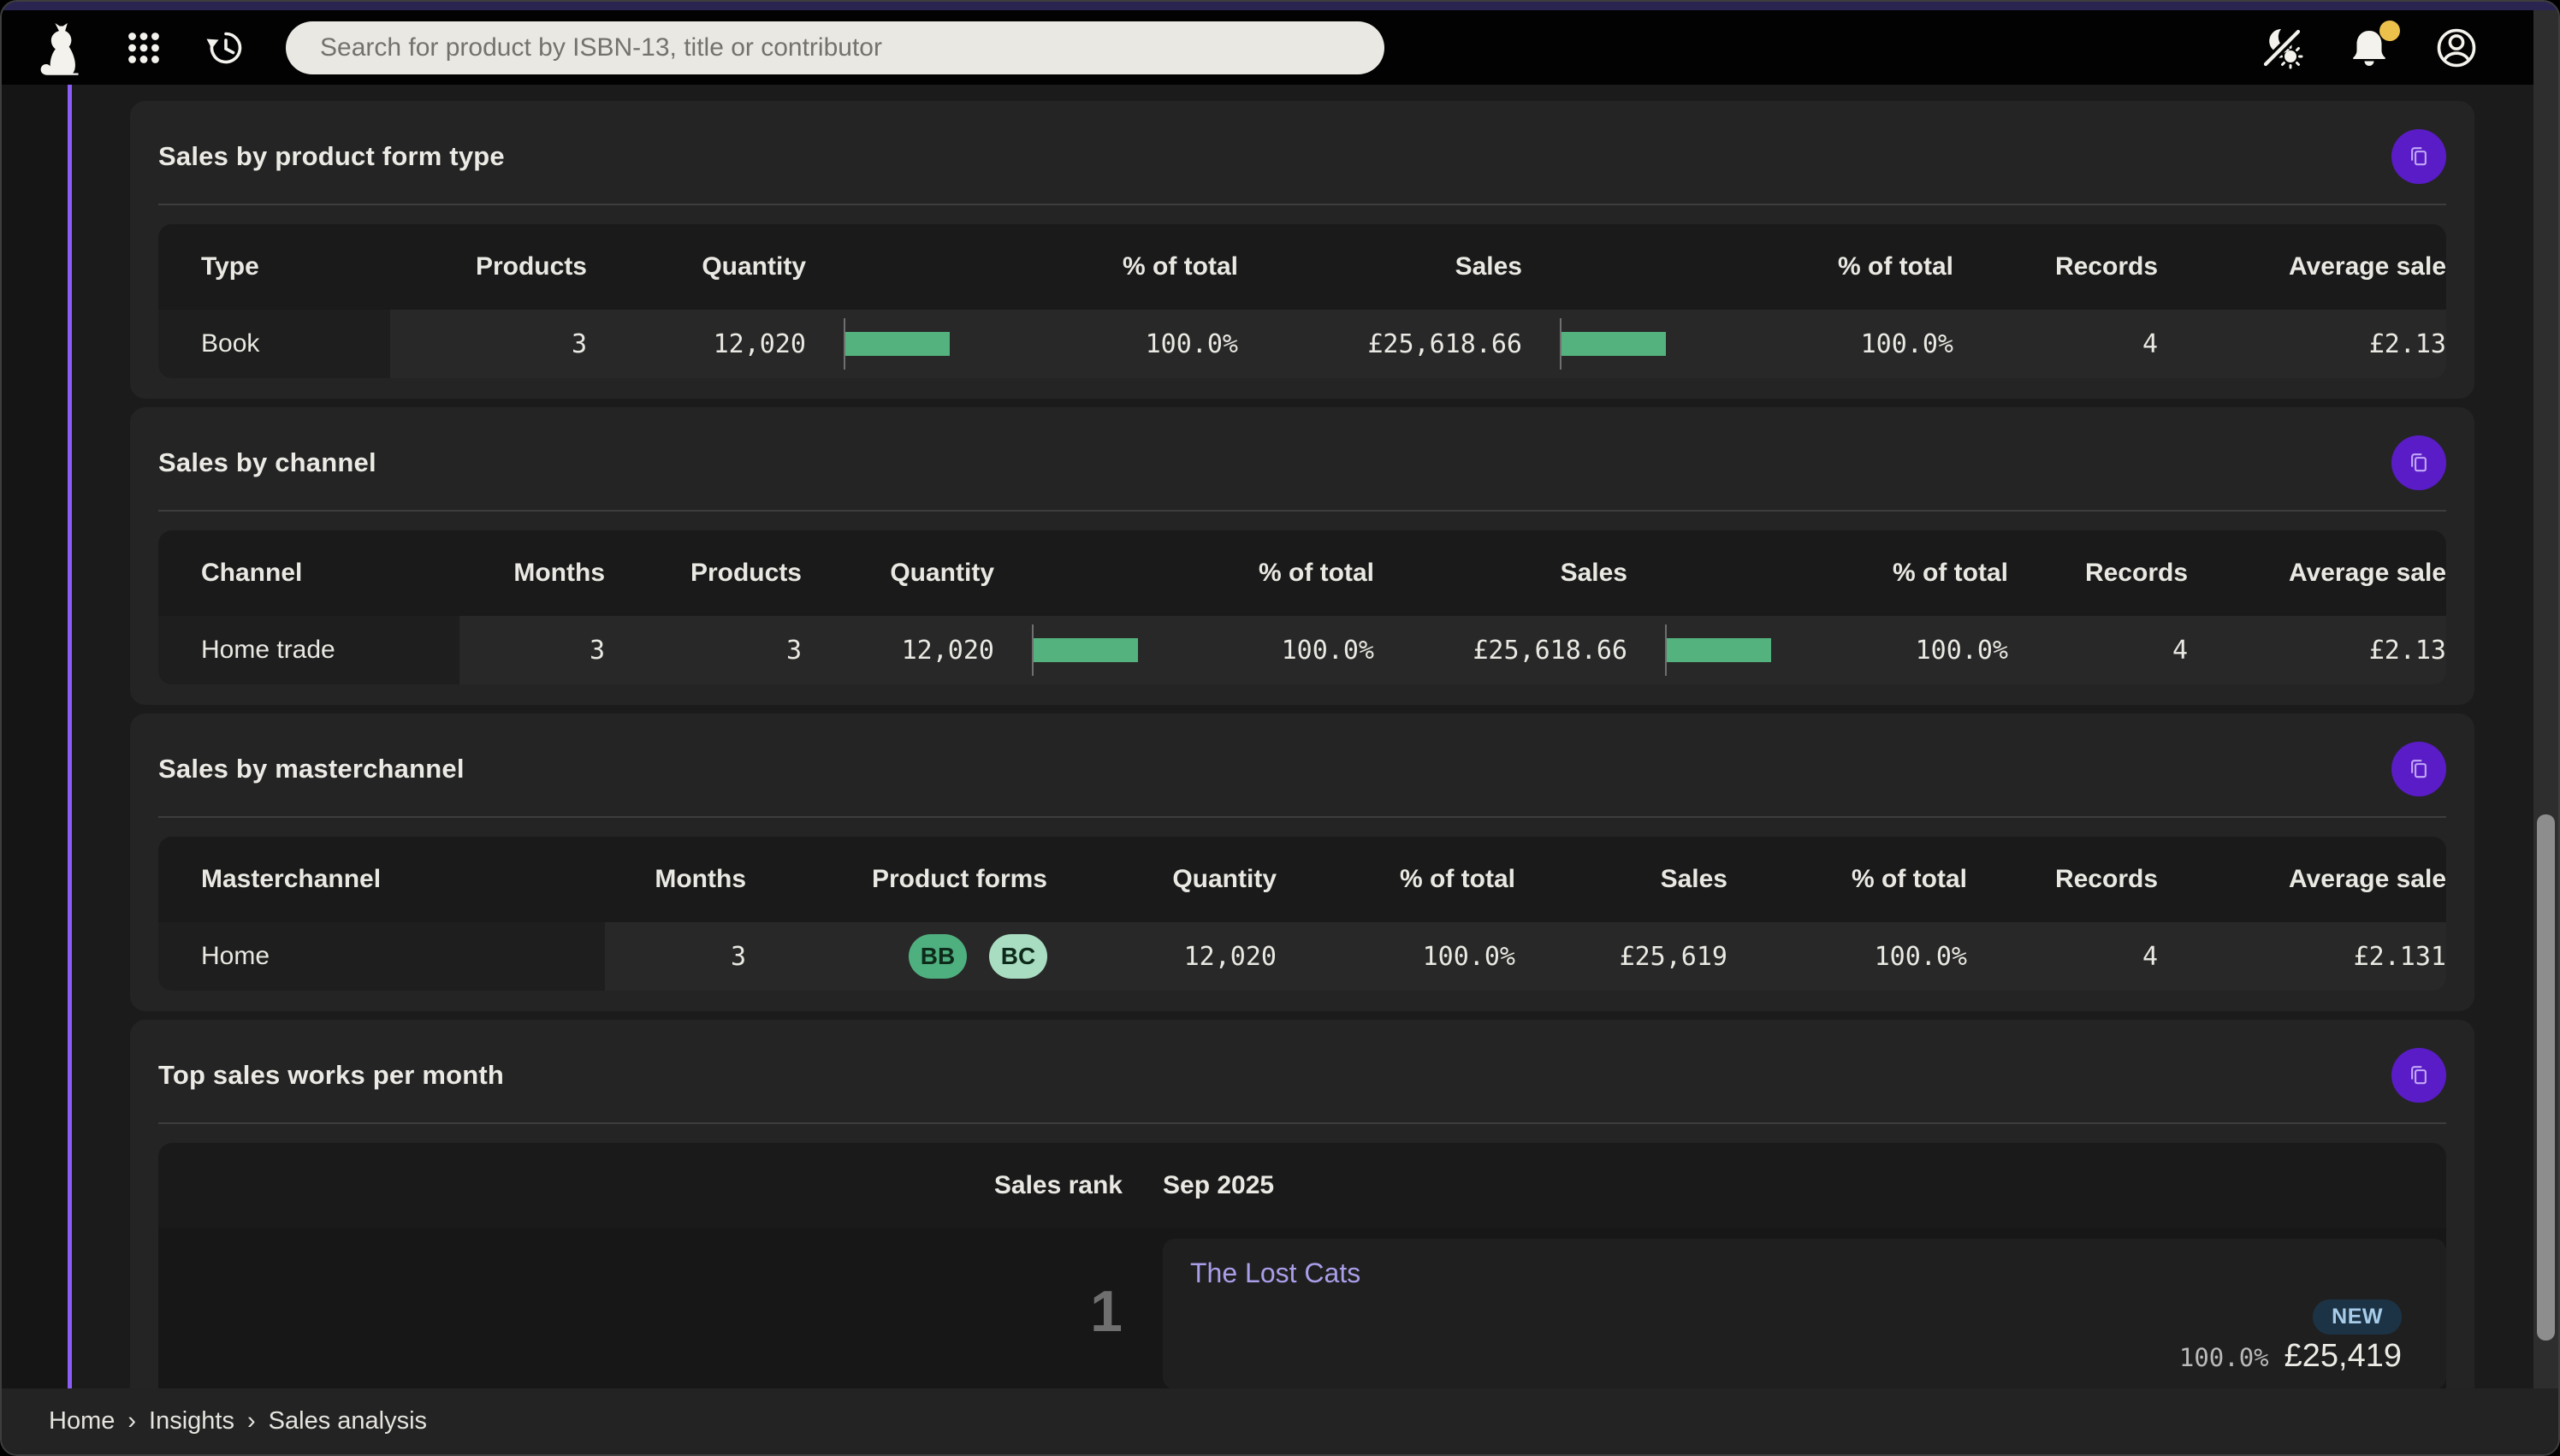  What do you see at coordinates (2357, 1317) in the screenshot?
I see `new-badge: NEW` at bounding box center [2357, 1317].